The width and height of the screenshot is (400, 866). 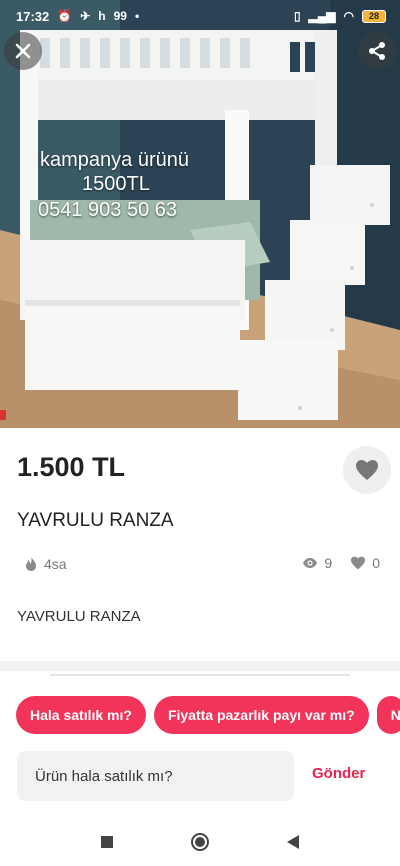 What do you see at coordinates (200, 16) in the screenshot?
I see `status-bar: 17:32 ⏰ ✈ h 99 • ▯ ▂▄▆ ◠ 28` at bounding box center [200, 16].